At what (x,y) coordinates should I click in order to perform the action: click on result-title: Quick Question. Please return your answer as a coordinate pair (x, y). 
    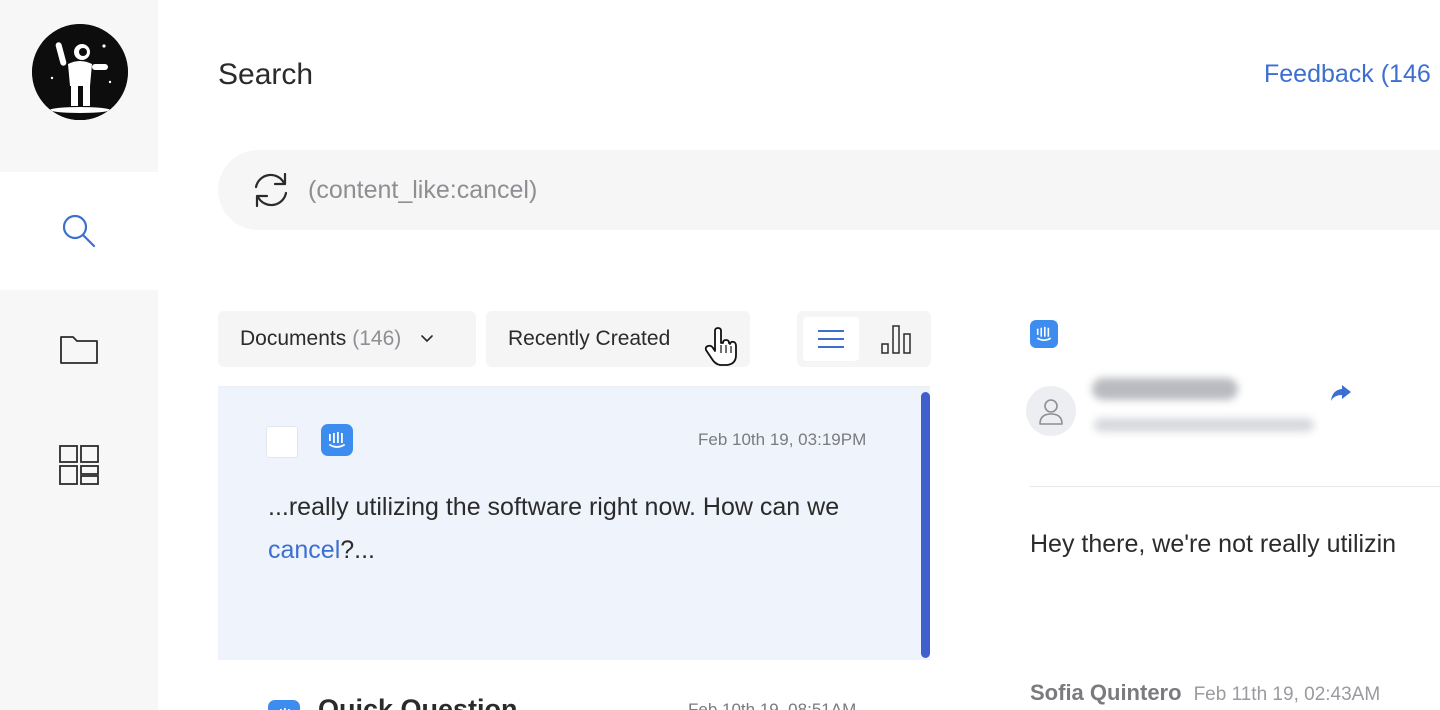
    Looking at the image, I should click on (418, 702).